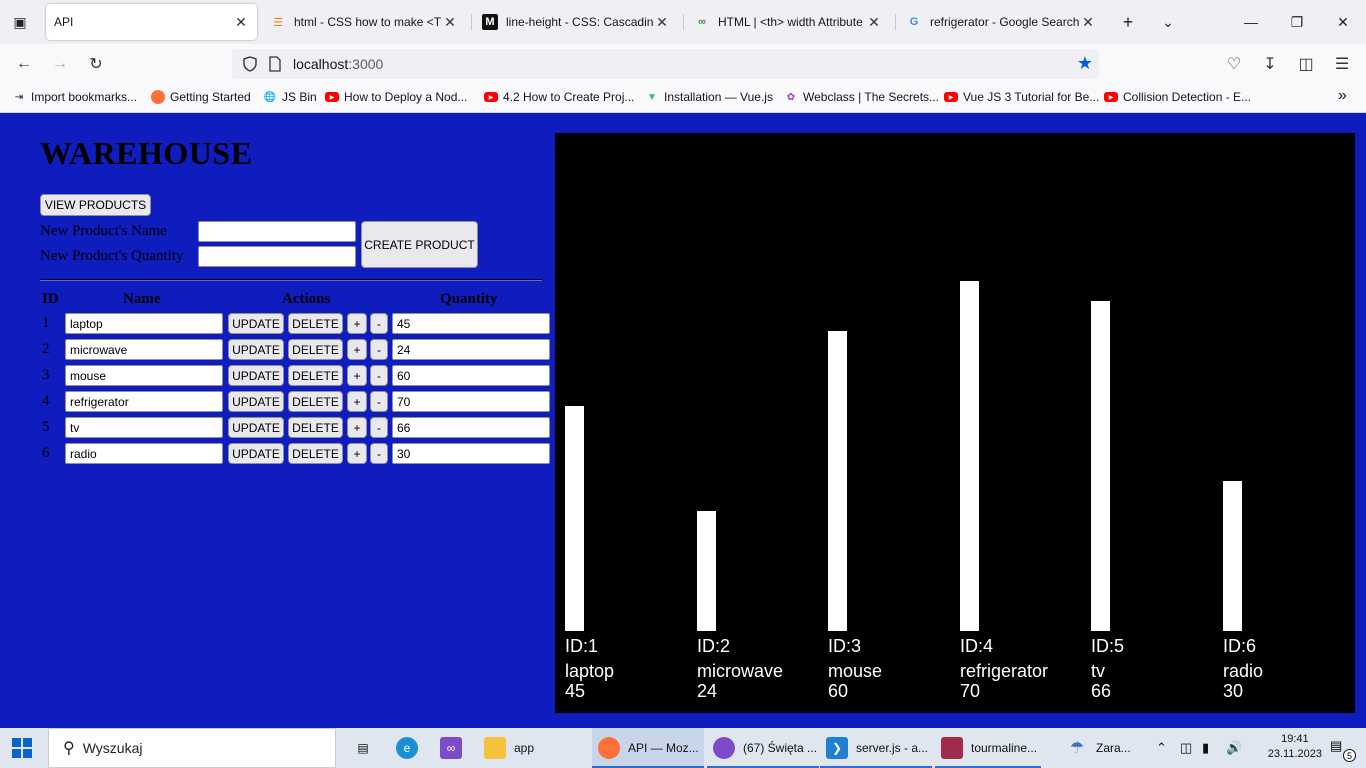 The image size is (1366, 768). What do you see at coordinates (408, 748) in the screenshot?
I see `edge-icon: e` at bounding box center [408, 748].